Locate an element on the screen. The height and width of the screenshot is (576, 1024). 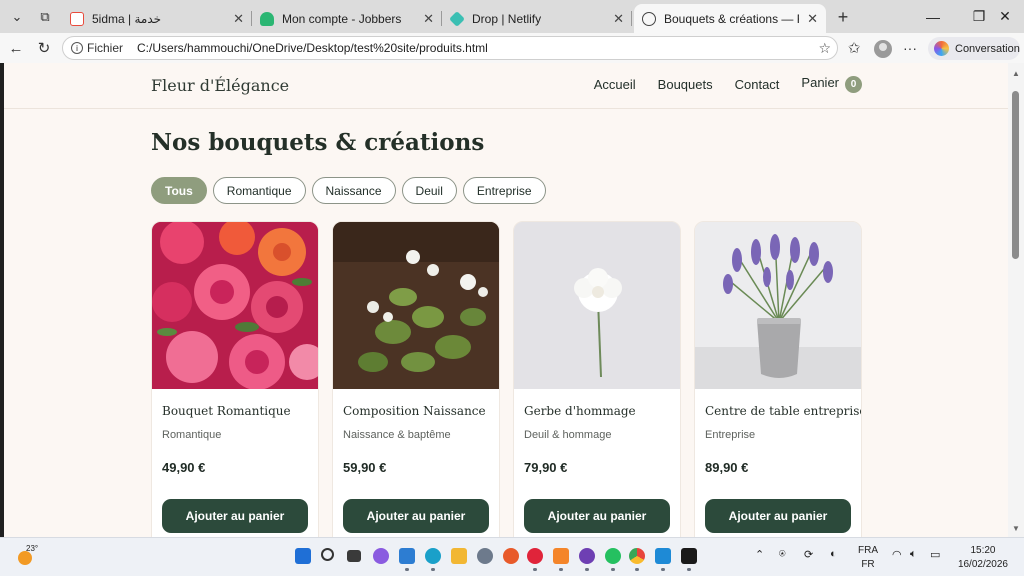
new-tab-plus-icon: + is located at coordinates (843, 17).